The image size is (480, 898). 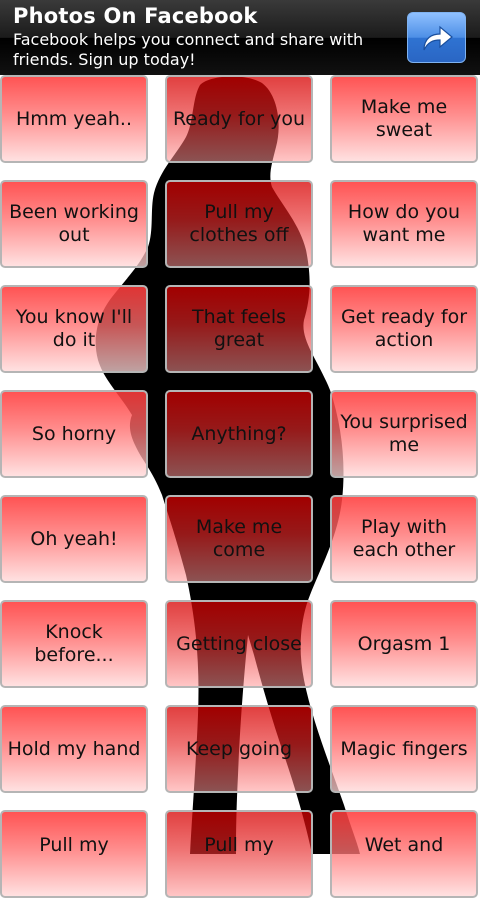 I want to click on sound-button-hmm-yeah: Hmm yeah.., so click(x=74, y=119).